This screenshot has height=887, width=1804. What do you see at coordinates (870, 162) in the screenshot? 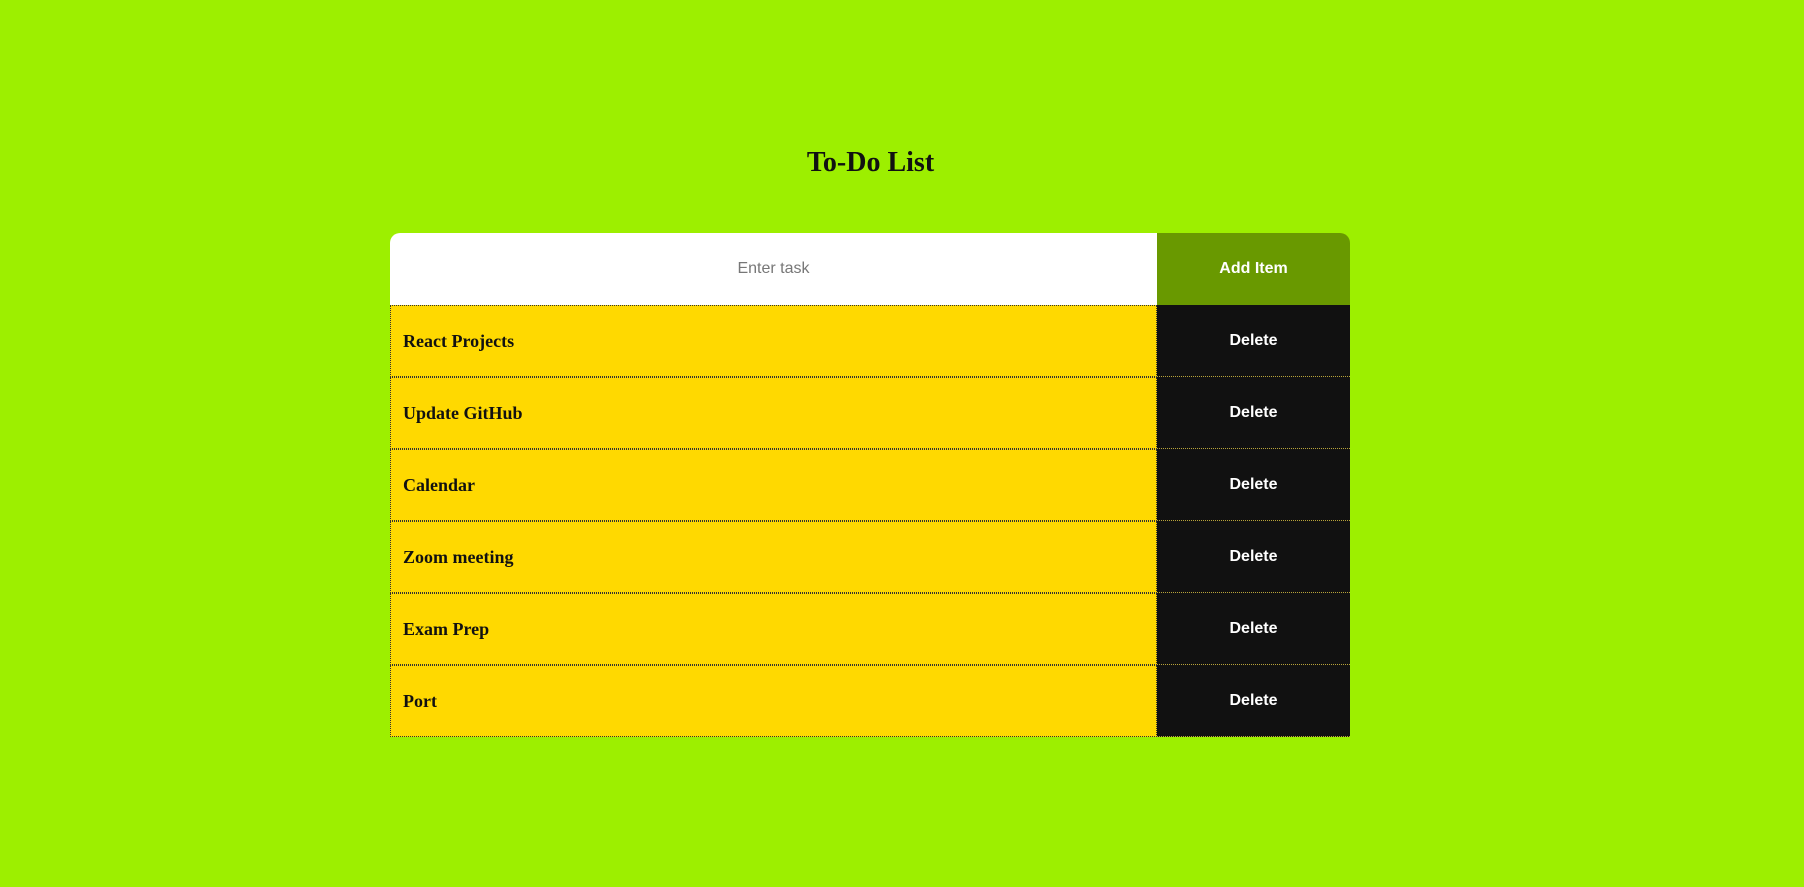
I see `page-title: To-Do List` at bounding box center [870, 162].